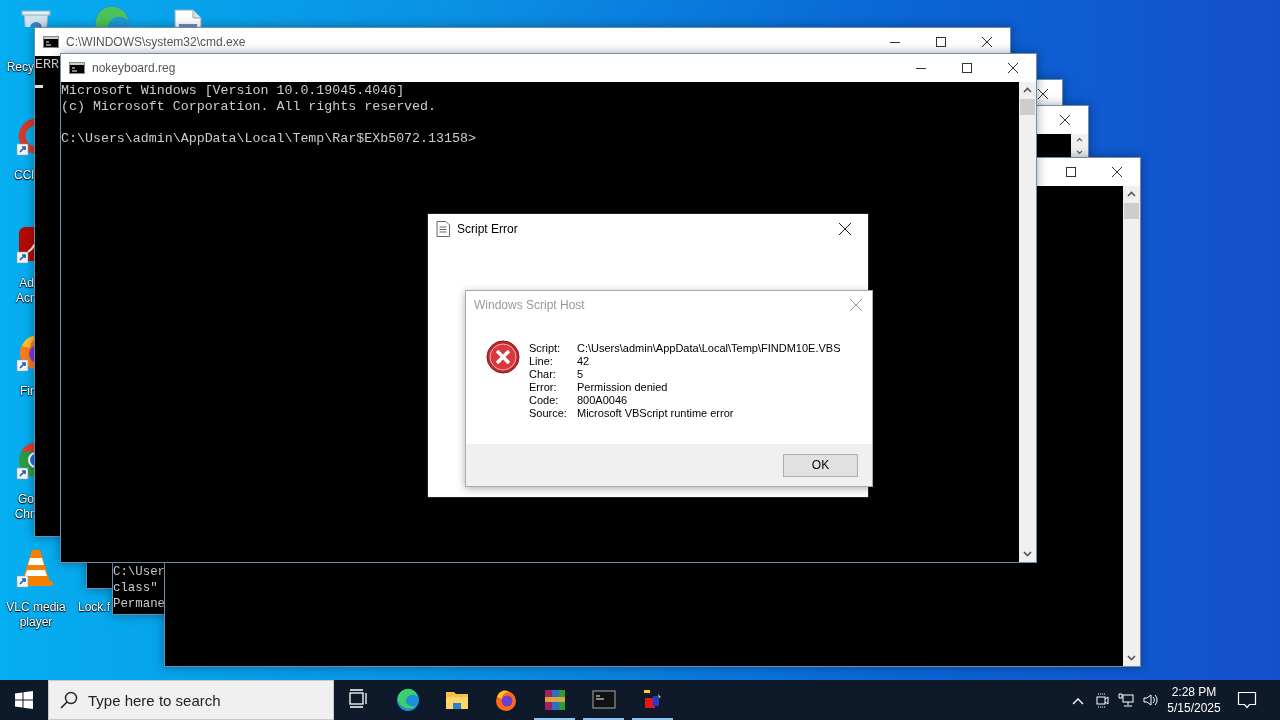 This screenshot has width=1280, height=720. Describe the element at coordinates (47, 65) in the screenshot. I see `console-output: ERR` at that location.